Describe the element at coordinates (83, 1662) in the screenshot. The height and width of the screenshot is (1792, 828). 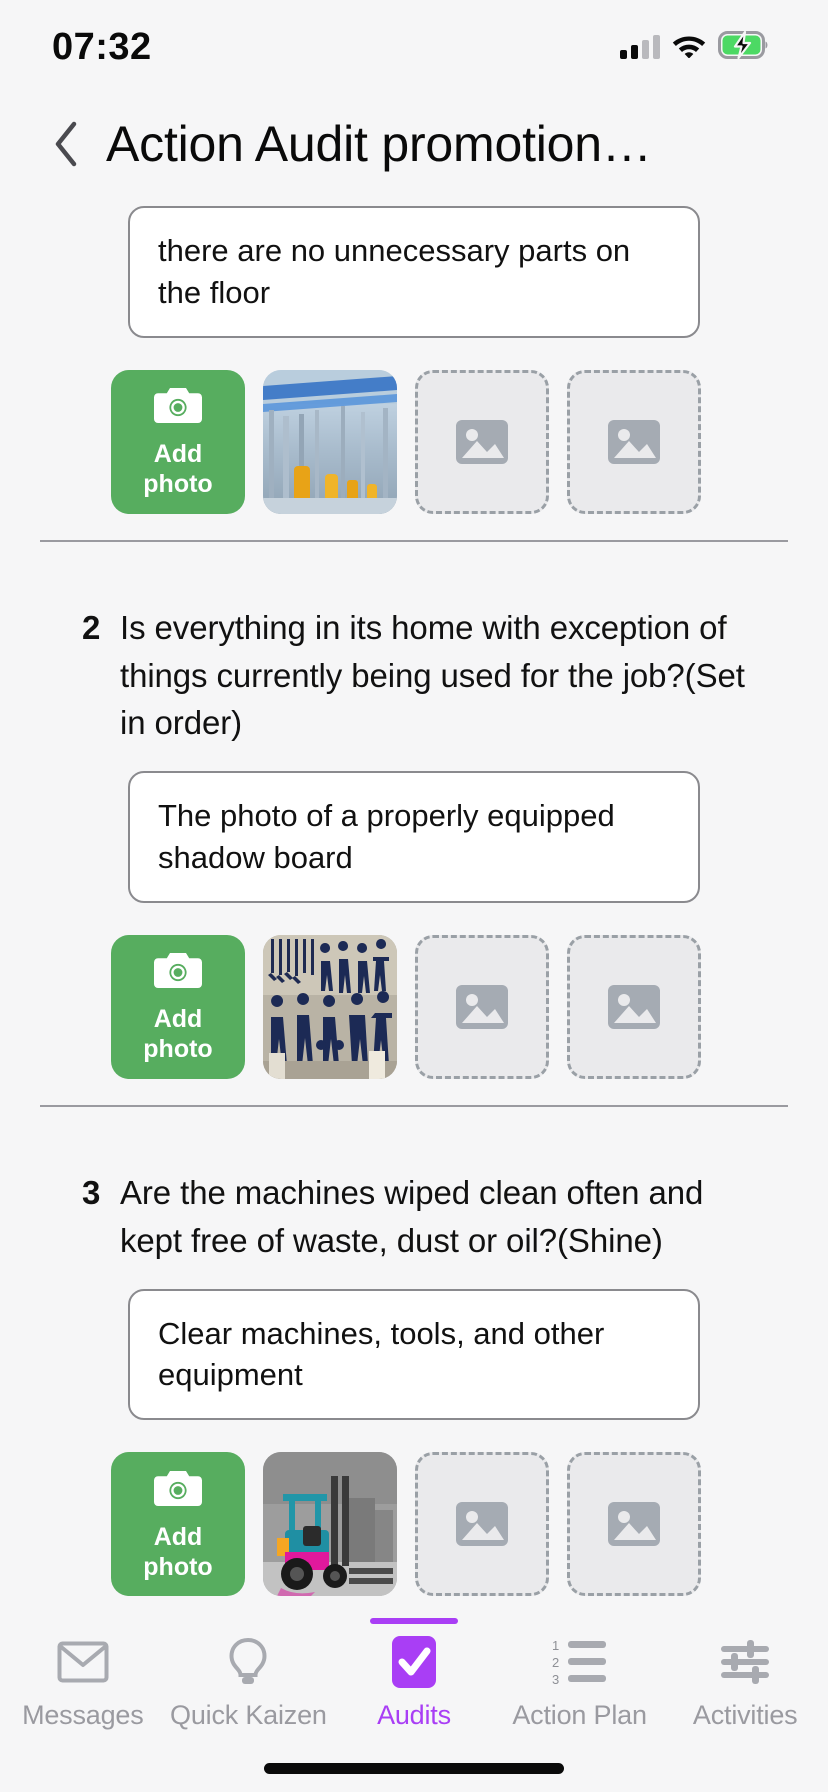
I see `envelope-icon` at that location.